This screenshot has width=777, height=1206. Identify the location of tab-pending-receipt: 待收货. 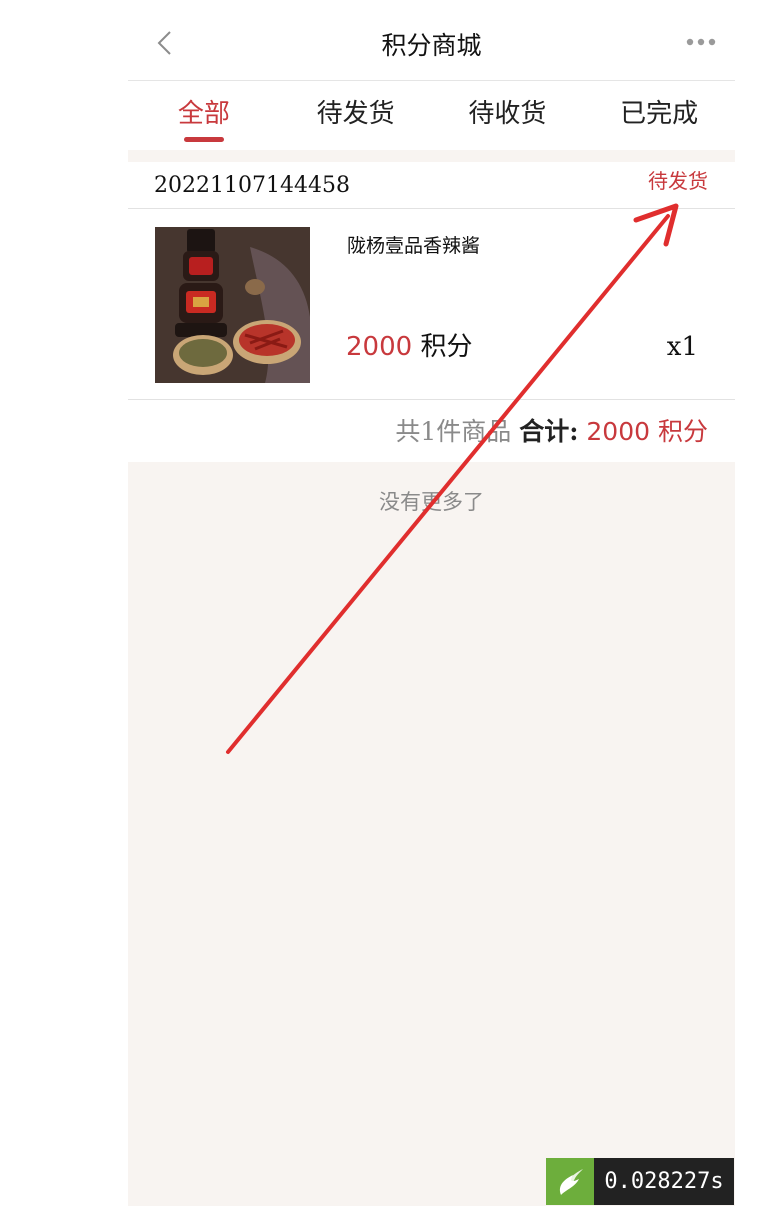
(508, 115).